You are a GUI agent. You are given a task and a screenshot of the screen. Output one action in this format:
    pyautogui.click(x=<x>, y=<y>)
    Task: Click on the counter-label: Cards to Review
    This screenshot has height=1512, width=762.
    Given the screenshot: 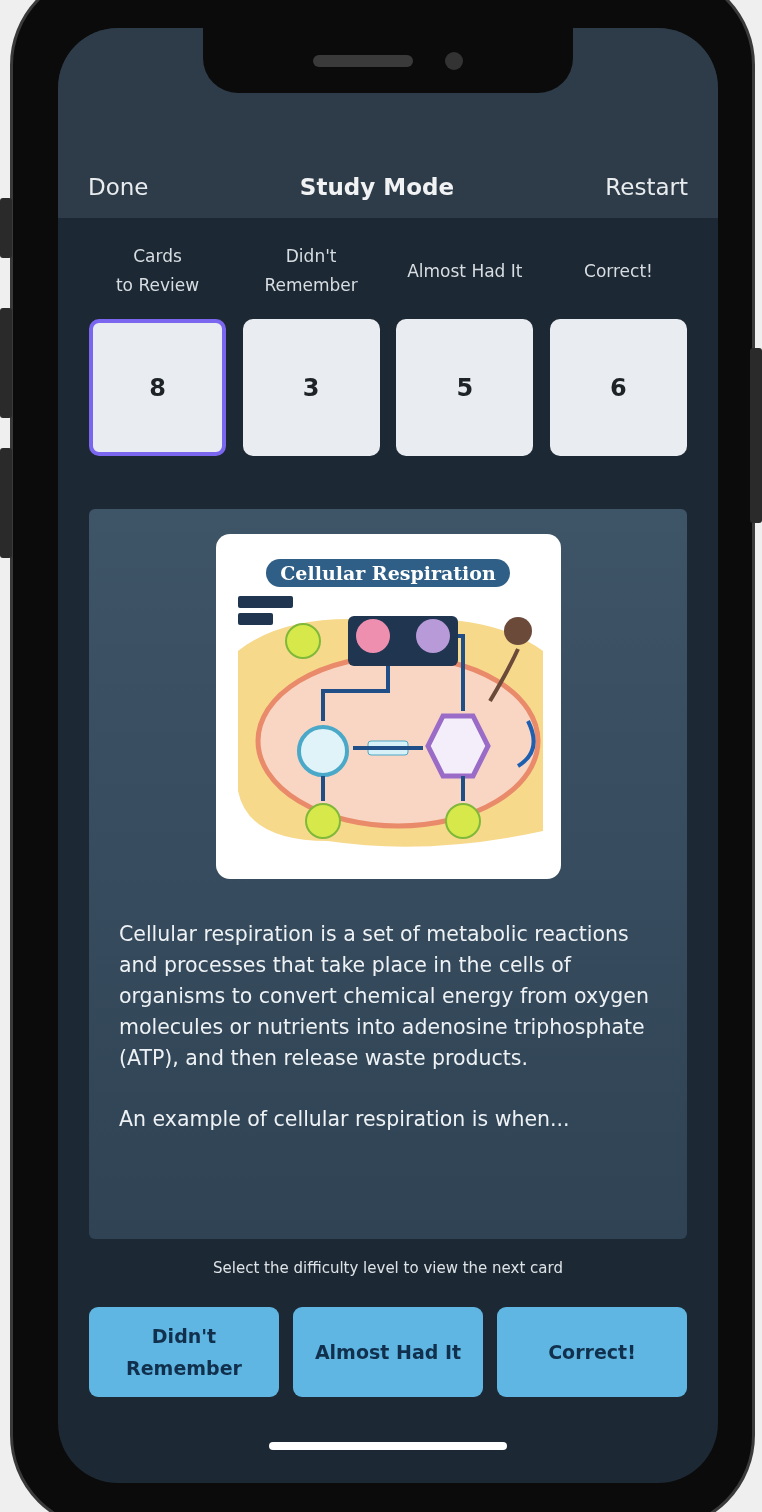 What is the action you would take?
    pyautogui.click(x=157, y=271)
    